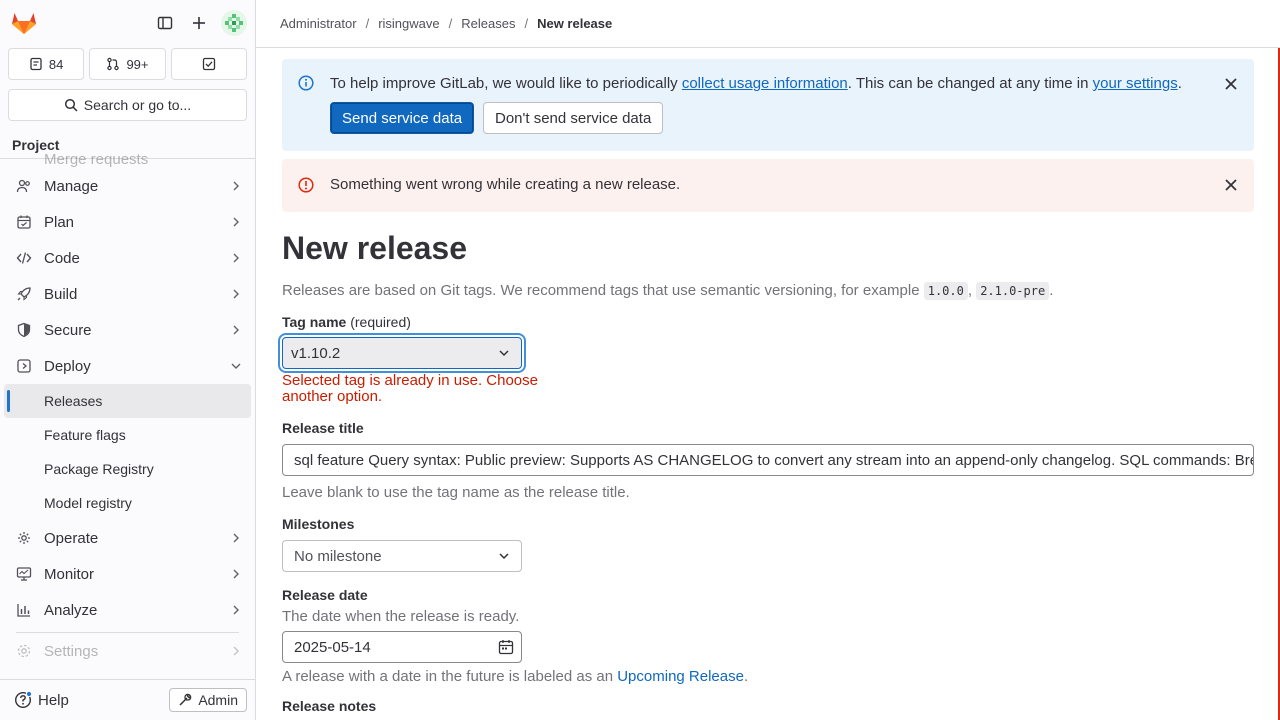 Image resolution: width=1280 pixels, height=720 pixels. Describe the element at coordinates (329, 706) in the screenshot. I see `release-notes-label: Release notes` at that location.